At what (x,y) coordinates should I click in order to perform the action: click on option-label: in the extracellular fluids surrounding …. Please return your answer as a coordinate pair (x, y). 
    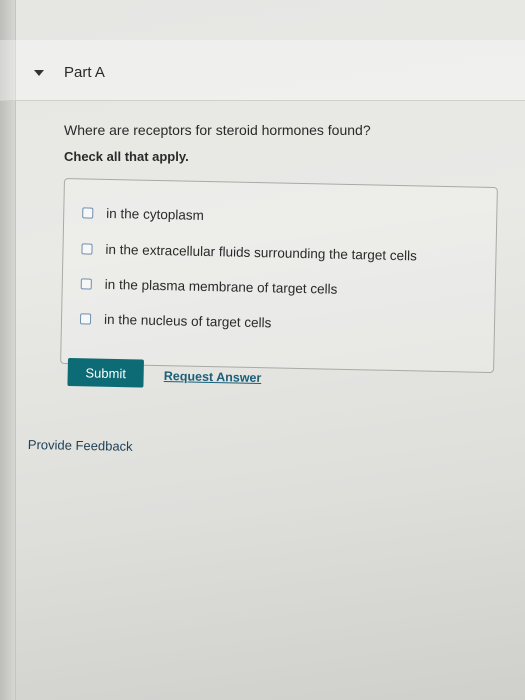
    Looking at the image, I should click on (261, 253).